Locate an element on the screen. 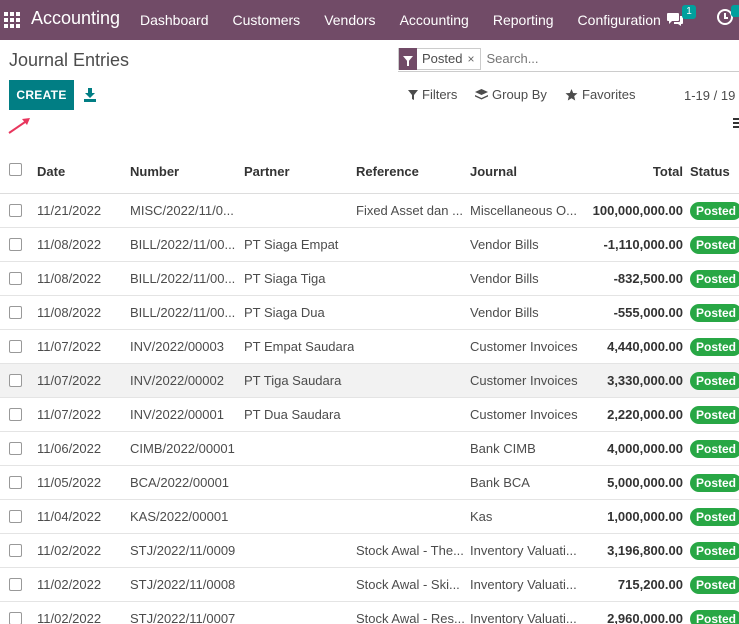 The image size is (739, 624). cell-partner: PT Siaga Tiga is located at coordinates (285, 278).